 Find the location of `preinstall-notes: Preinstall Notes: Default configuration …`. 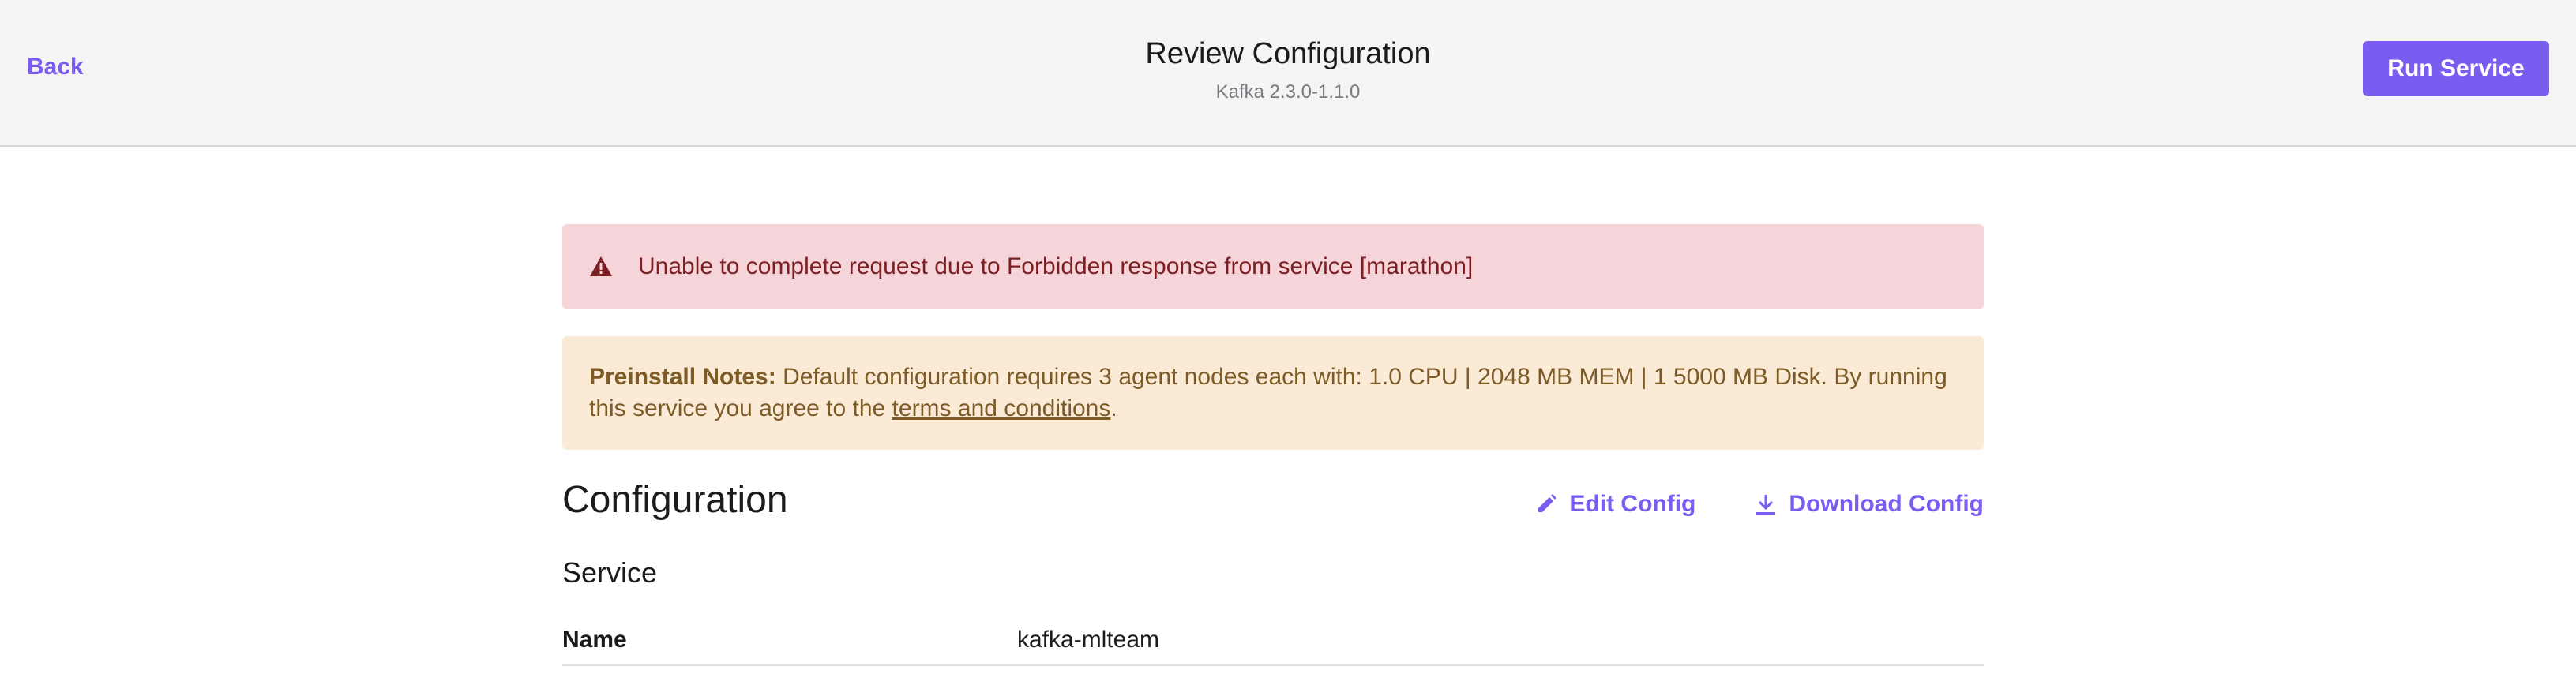

preinstall-notes: Preinstall Notes: Default configuration … is located at coordinates (1273, 393).